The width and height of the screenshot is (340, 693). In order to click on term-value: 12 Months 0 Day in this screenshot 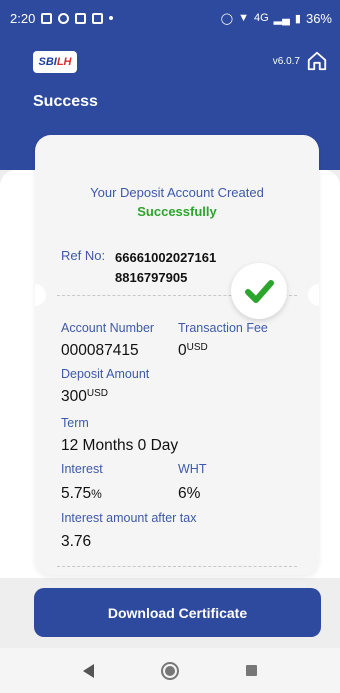, I will do `click(120, 445)`.